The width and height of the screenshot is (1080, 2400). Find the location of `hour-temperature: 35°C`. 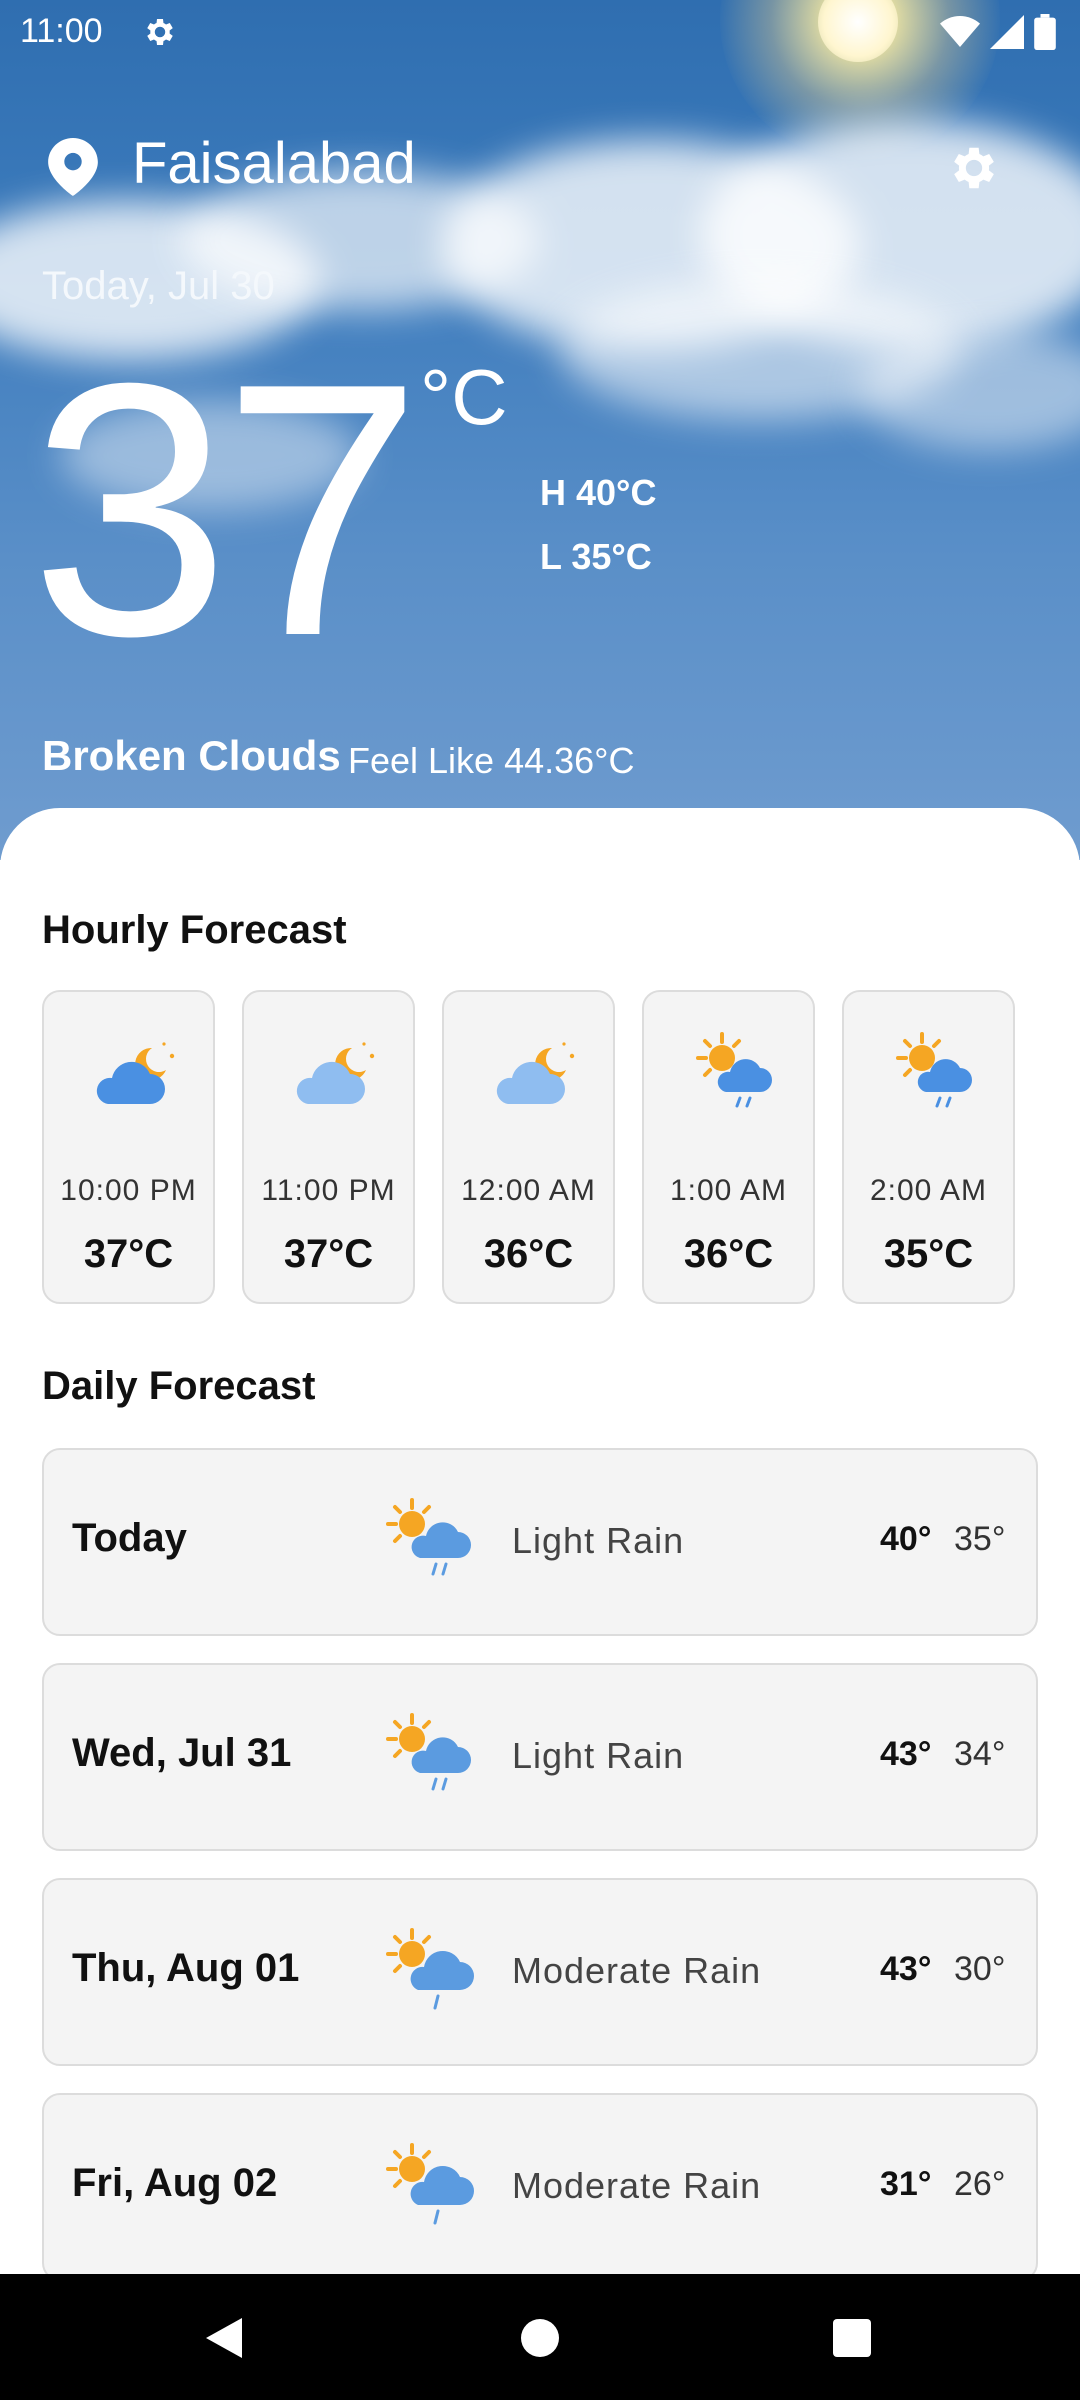

hour-temperature: 35°C is located at coordinates (928, 1254).